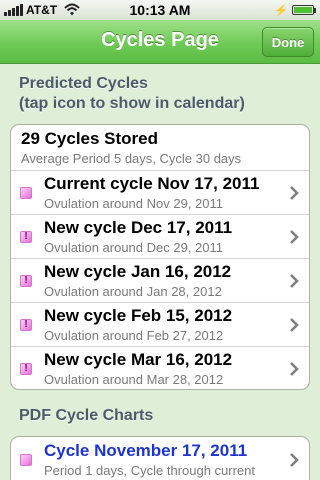  What do you see at coordinates (138, 359) in the screenshot?
I see `cycle-title: New cycle Mar 16, 2012` at bounding box center [138, 359].